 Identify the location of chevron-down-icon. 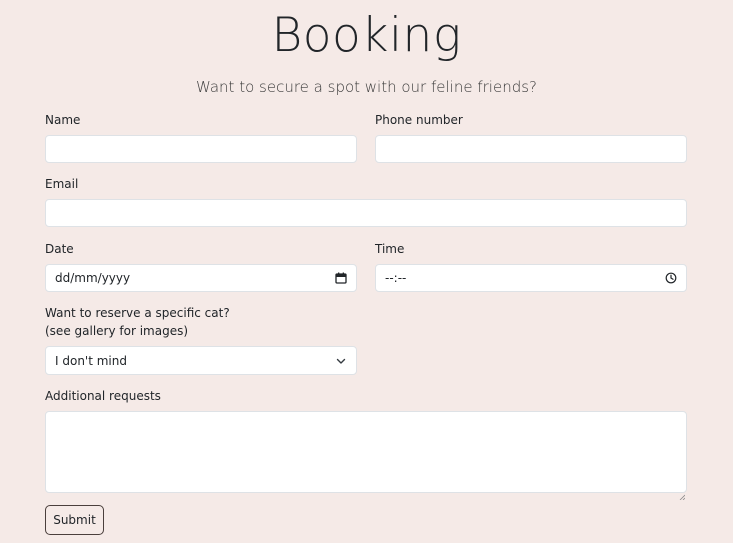
(341, 361).